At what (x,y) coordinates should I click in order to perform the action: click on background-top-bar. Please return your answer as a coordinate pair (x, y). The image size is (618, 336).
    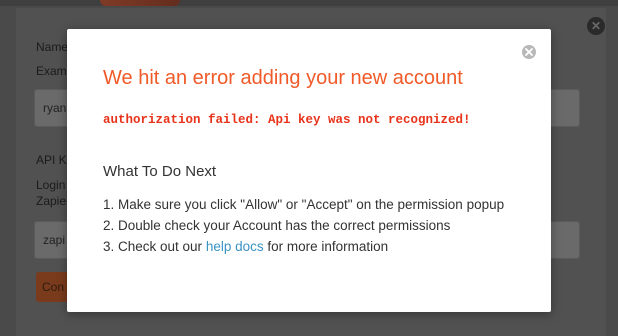
    Looking at the image, I should click on (309, 3).